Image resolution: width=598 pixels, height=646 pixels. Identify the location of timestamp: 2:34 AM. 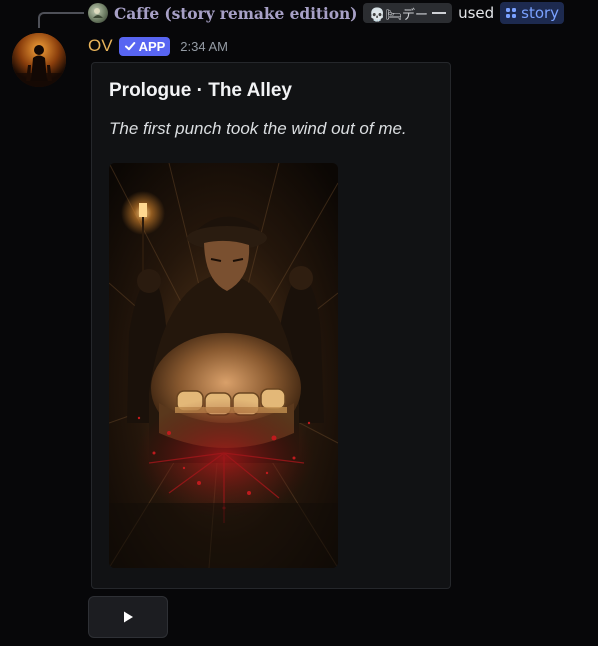
(204, 46).